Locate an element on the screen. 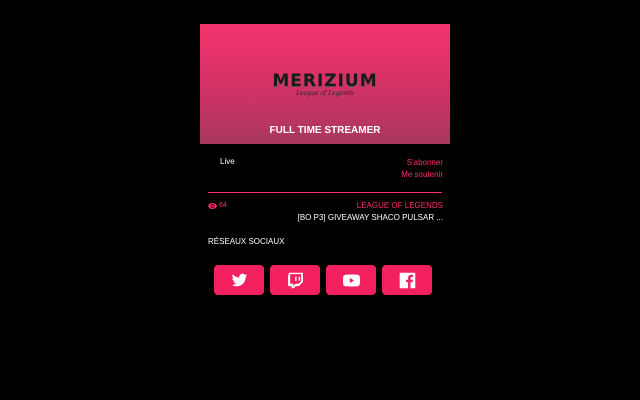 The image size is (640, 400). live-status: Live is located at coordinates (227, 161).